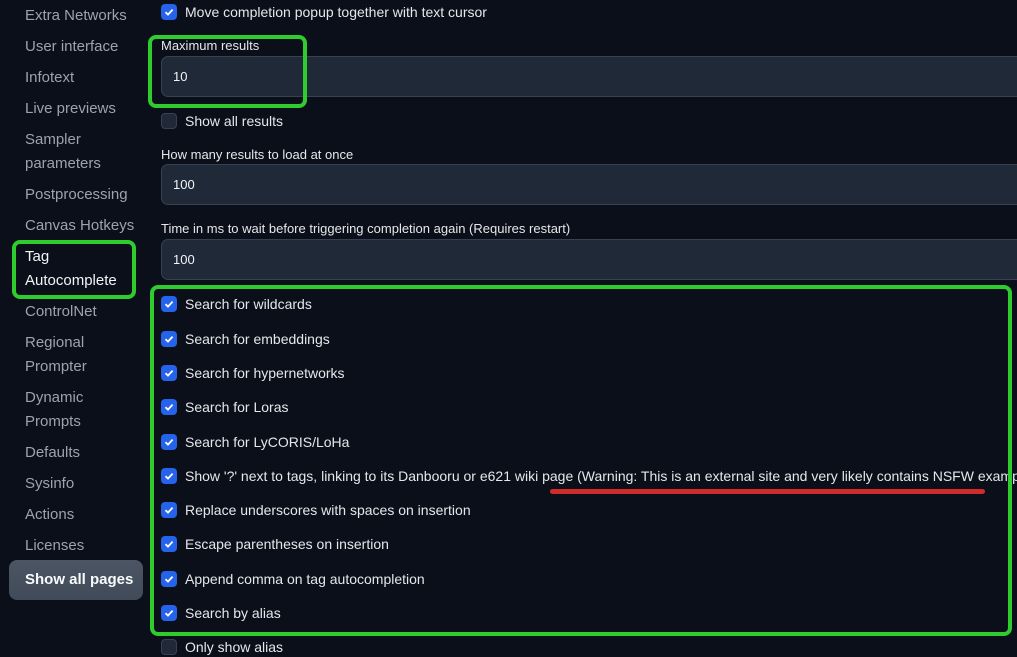  What do you see at coordinates (237, 407) in the screenshot?
I see `checkbox-label: Search for Loras` at bounding box center [237, 407].